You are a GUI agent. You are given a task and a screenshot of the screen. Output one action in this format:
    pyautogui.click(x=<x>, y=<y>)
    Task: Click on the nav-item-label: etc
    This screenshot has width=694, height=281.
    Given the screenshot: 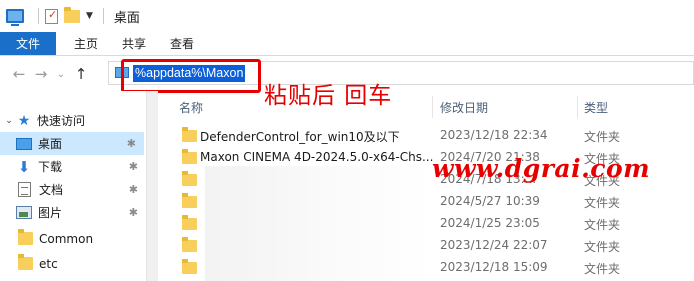 What is the action you would take?
    pyautogui.click(x=48, y=263)
    